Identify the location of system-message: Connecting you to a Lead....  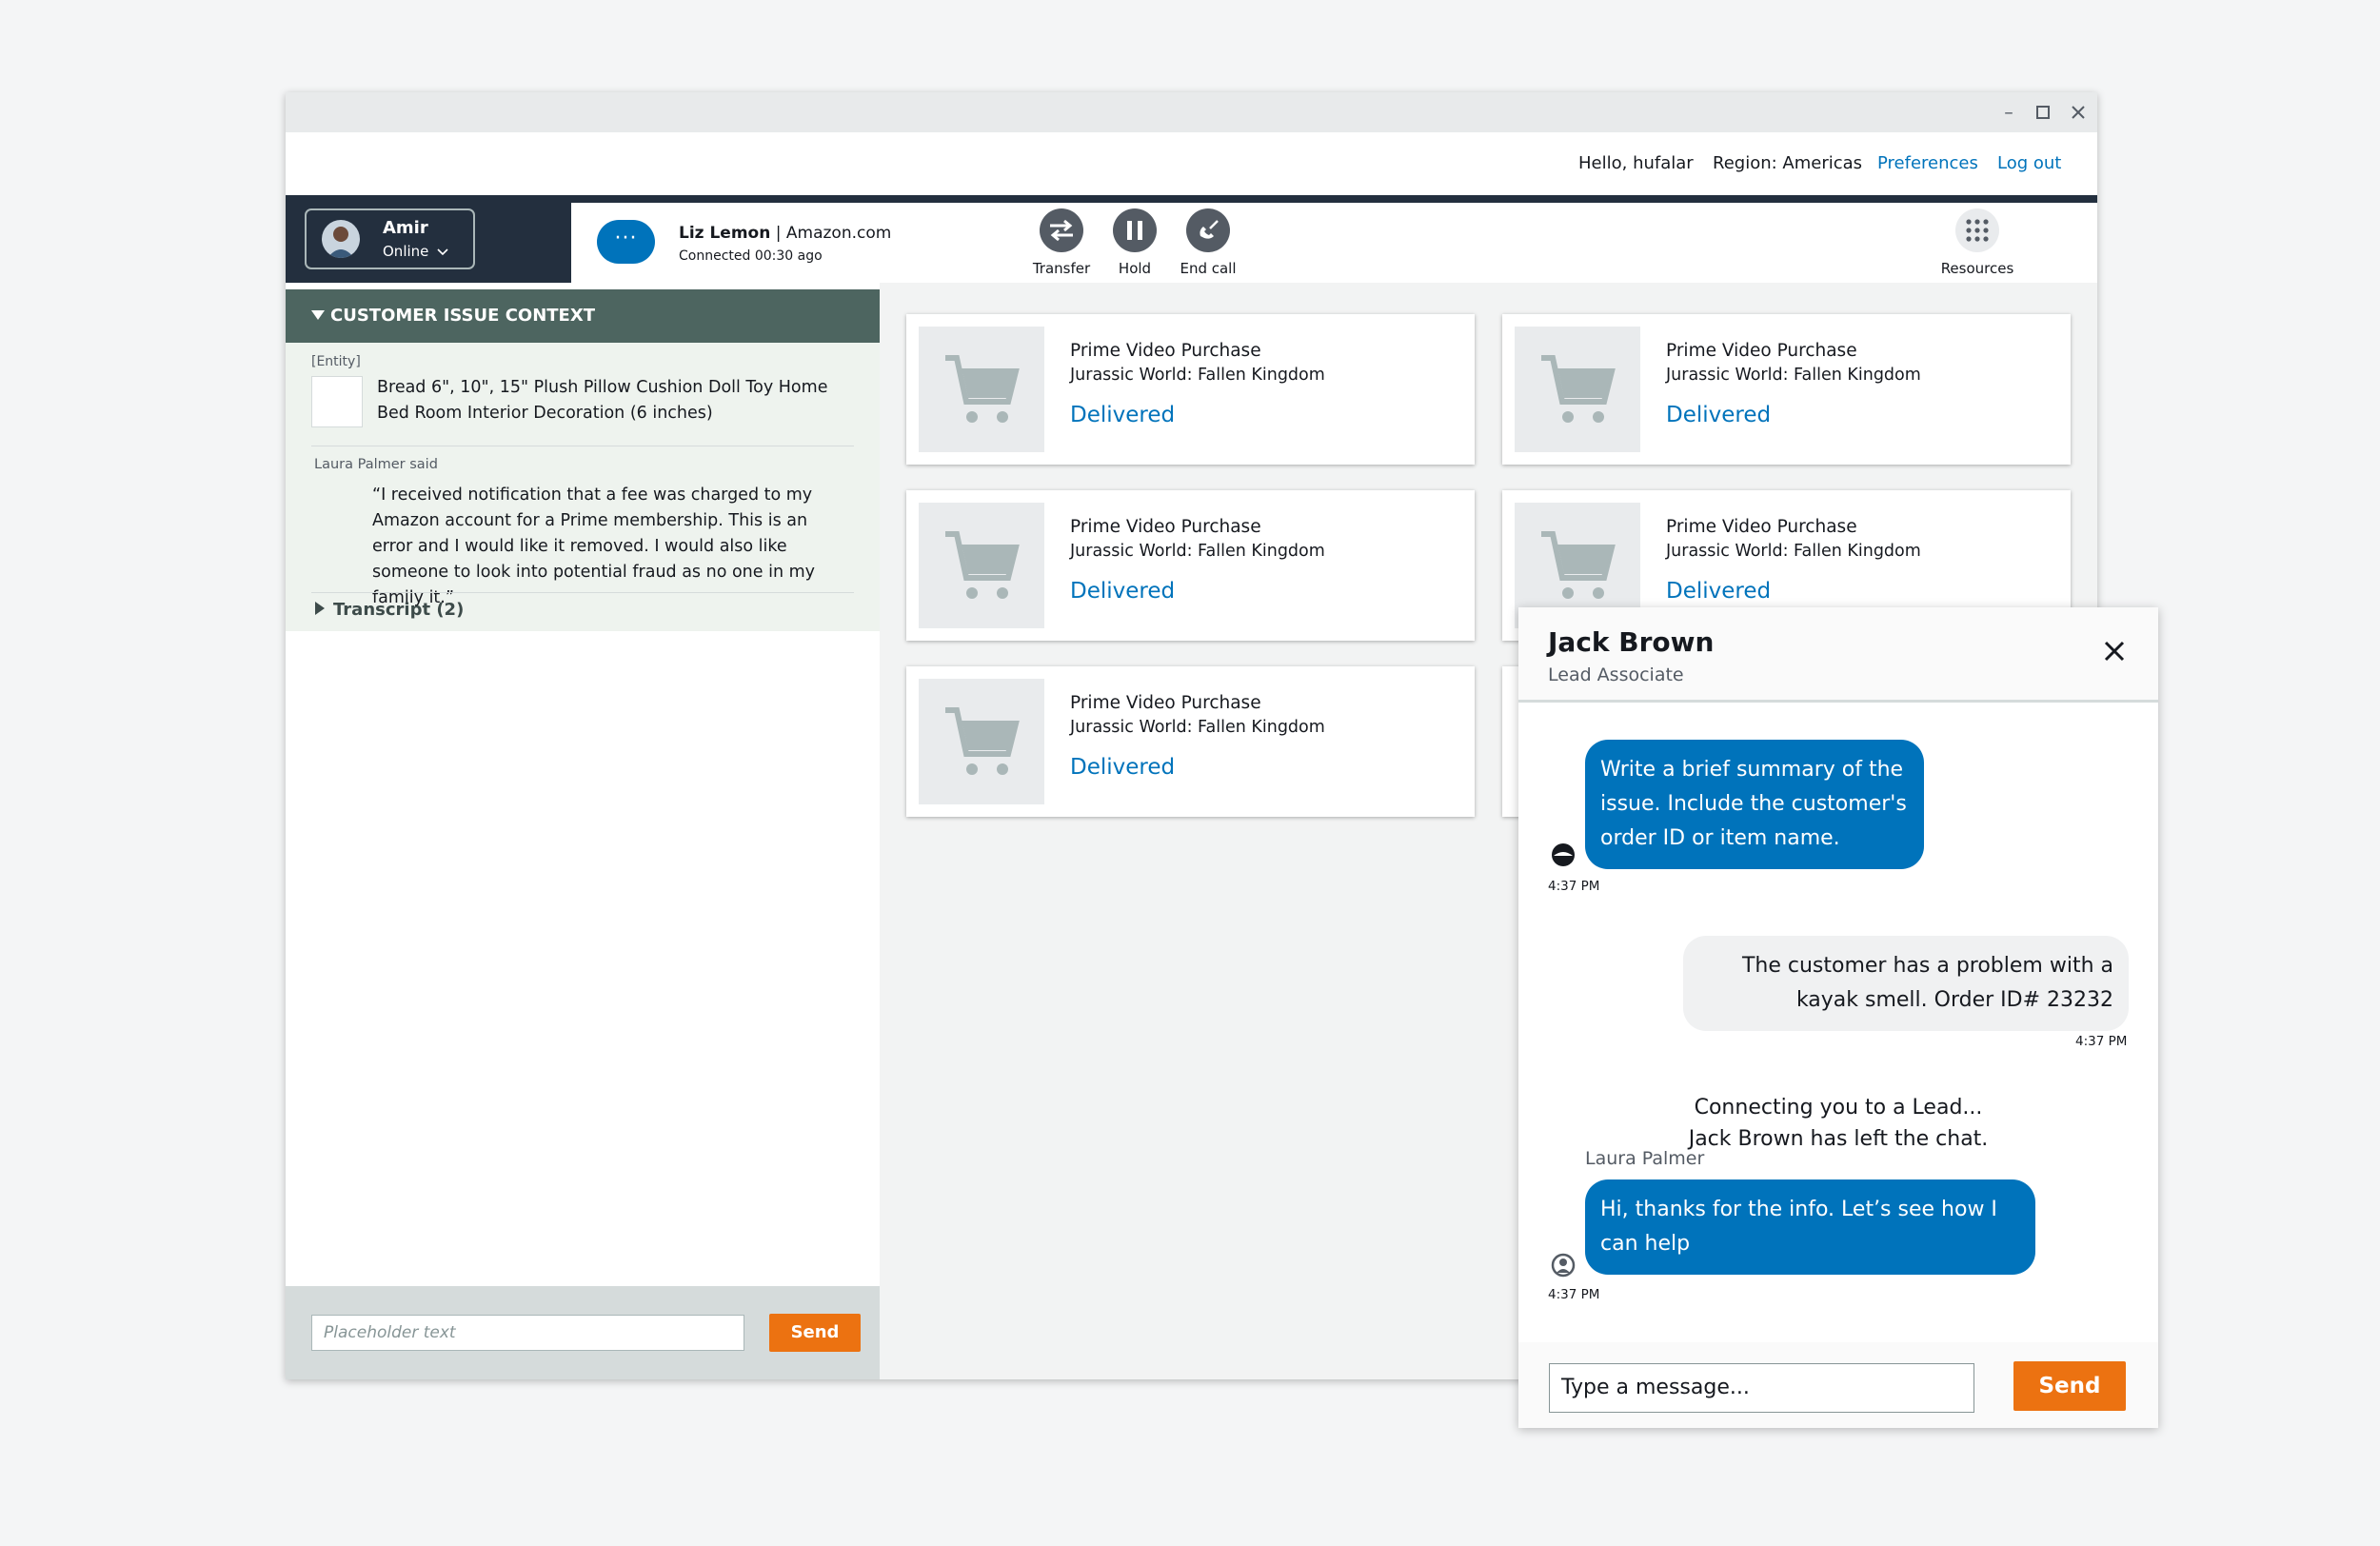
(1838, 1108).